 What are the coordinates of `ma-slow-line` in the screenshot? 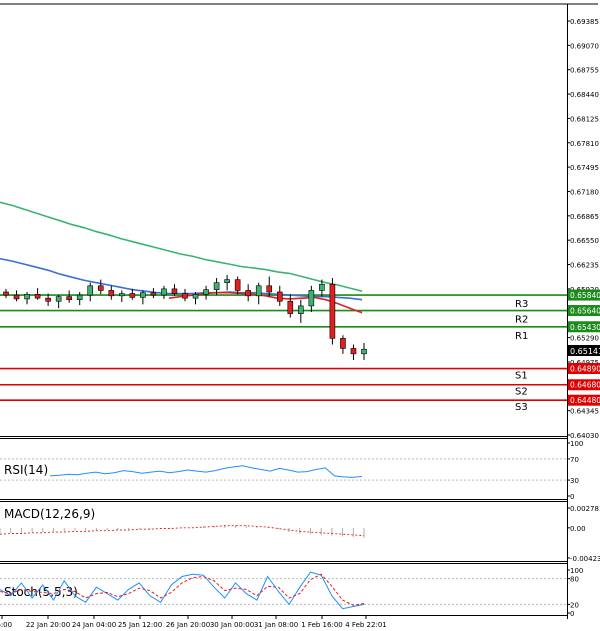 It's located at (181, 246).